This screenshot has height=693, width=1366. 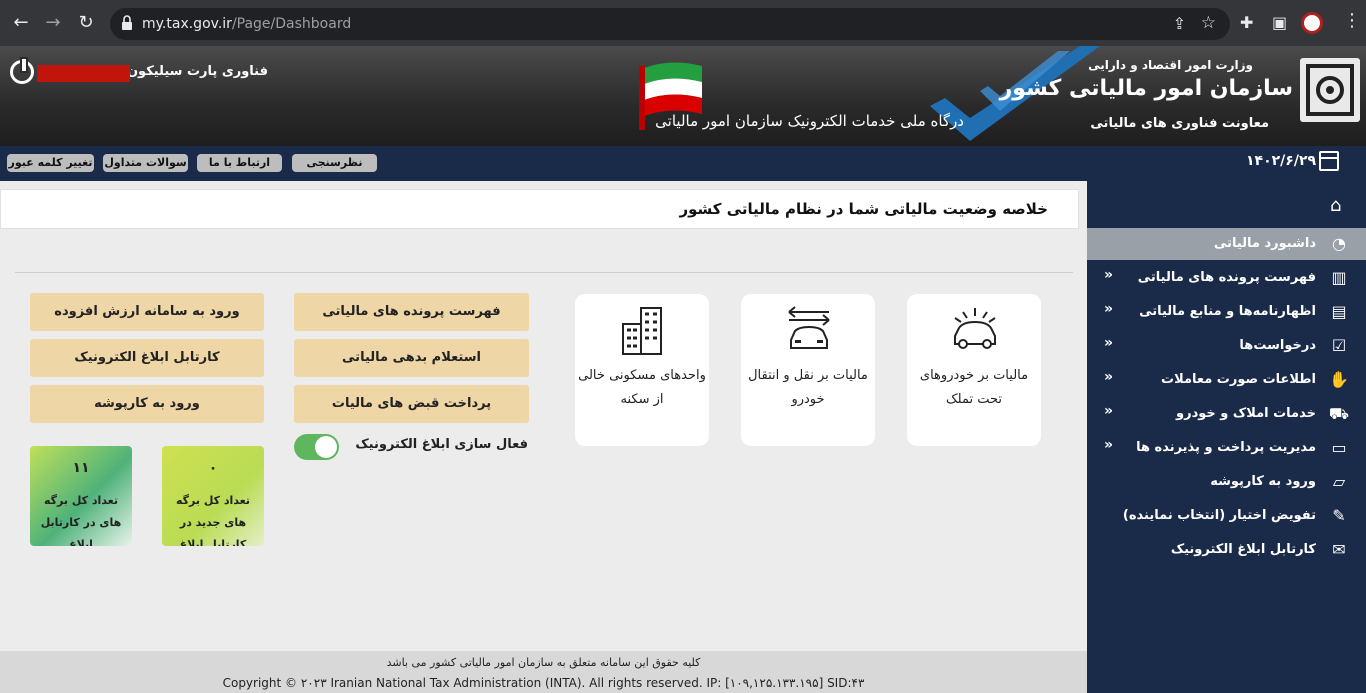 What do you see at coordinates (1208, 23) in the screenshot?
I see `bookmark-star-icon: ☆` at bounding box center [1208, 23].